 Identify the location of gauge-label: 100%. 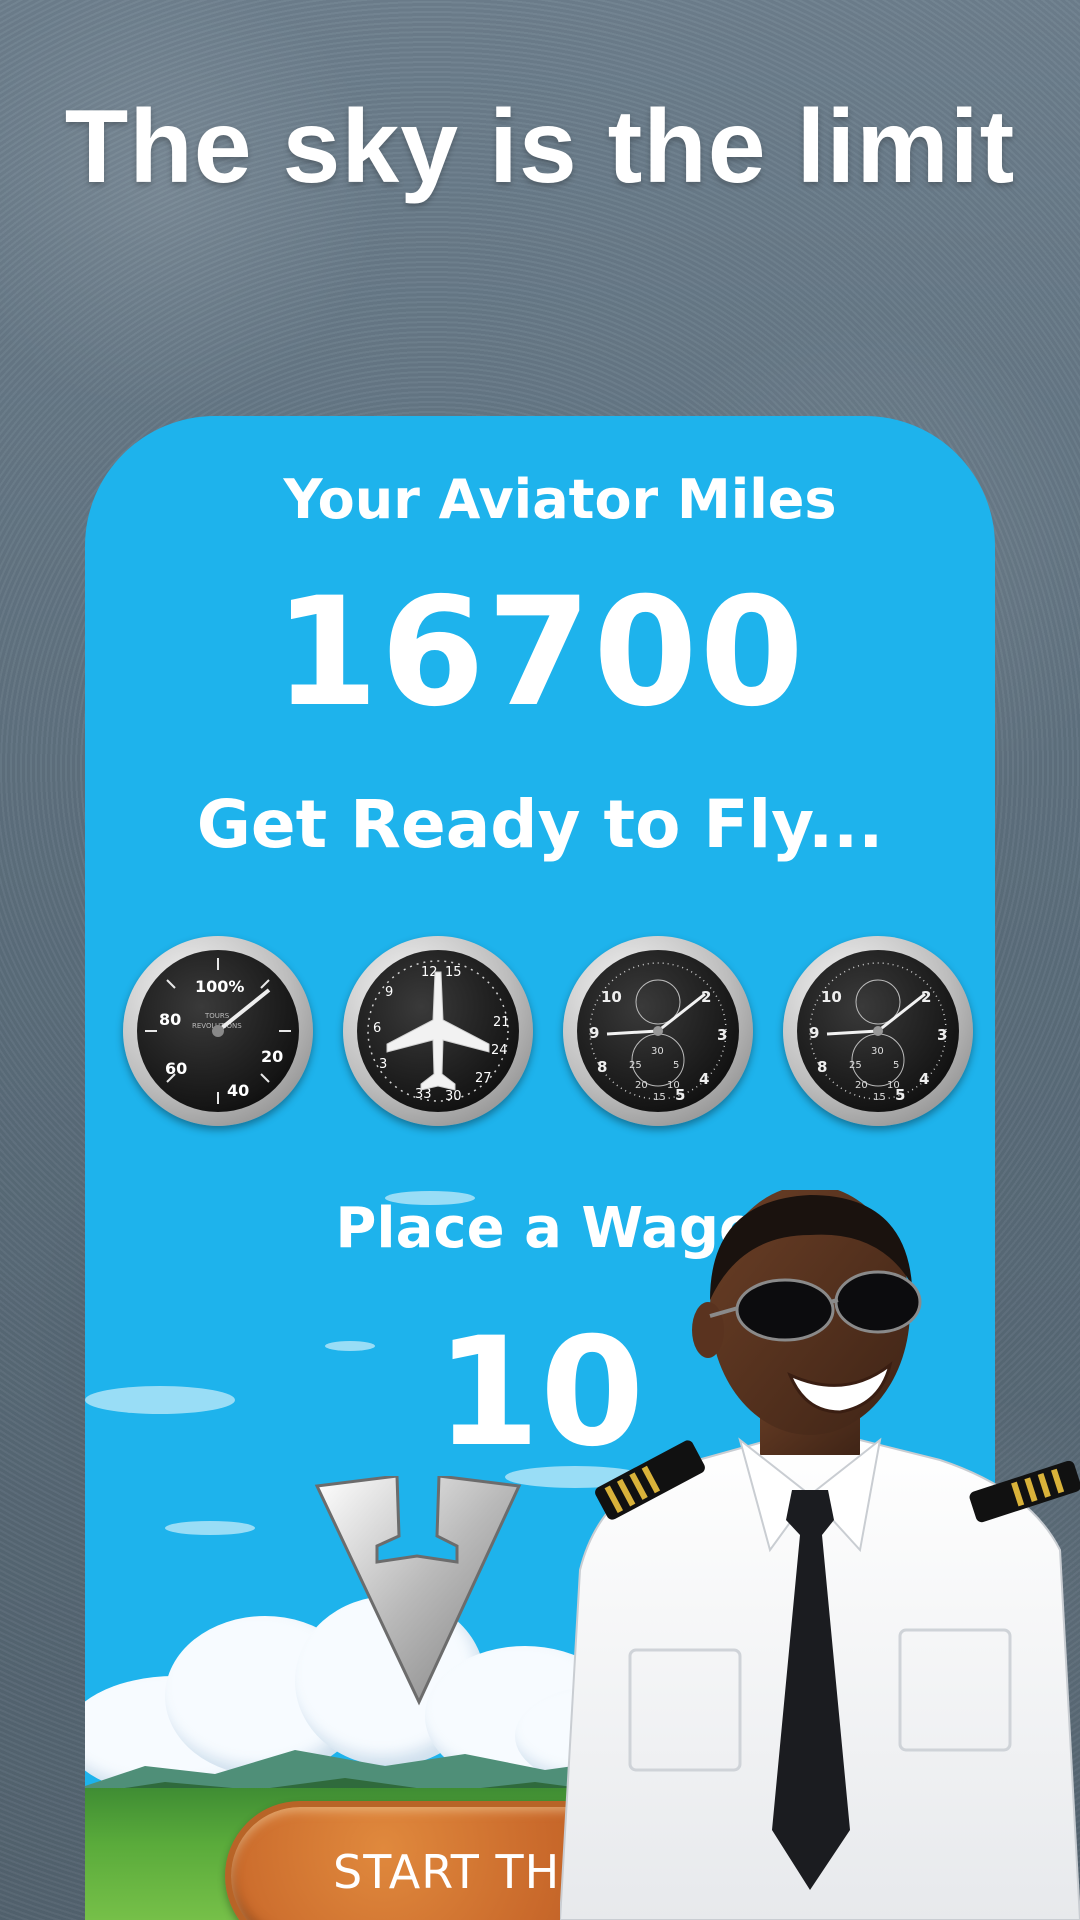
(219, 986).